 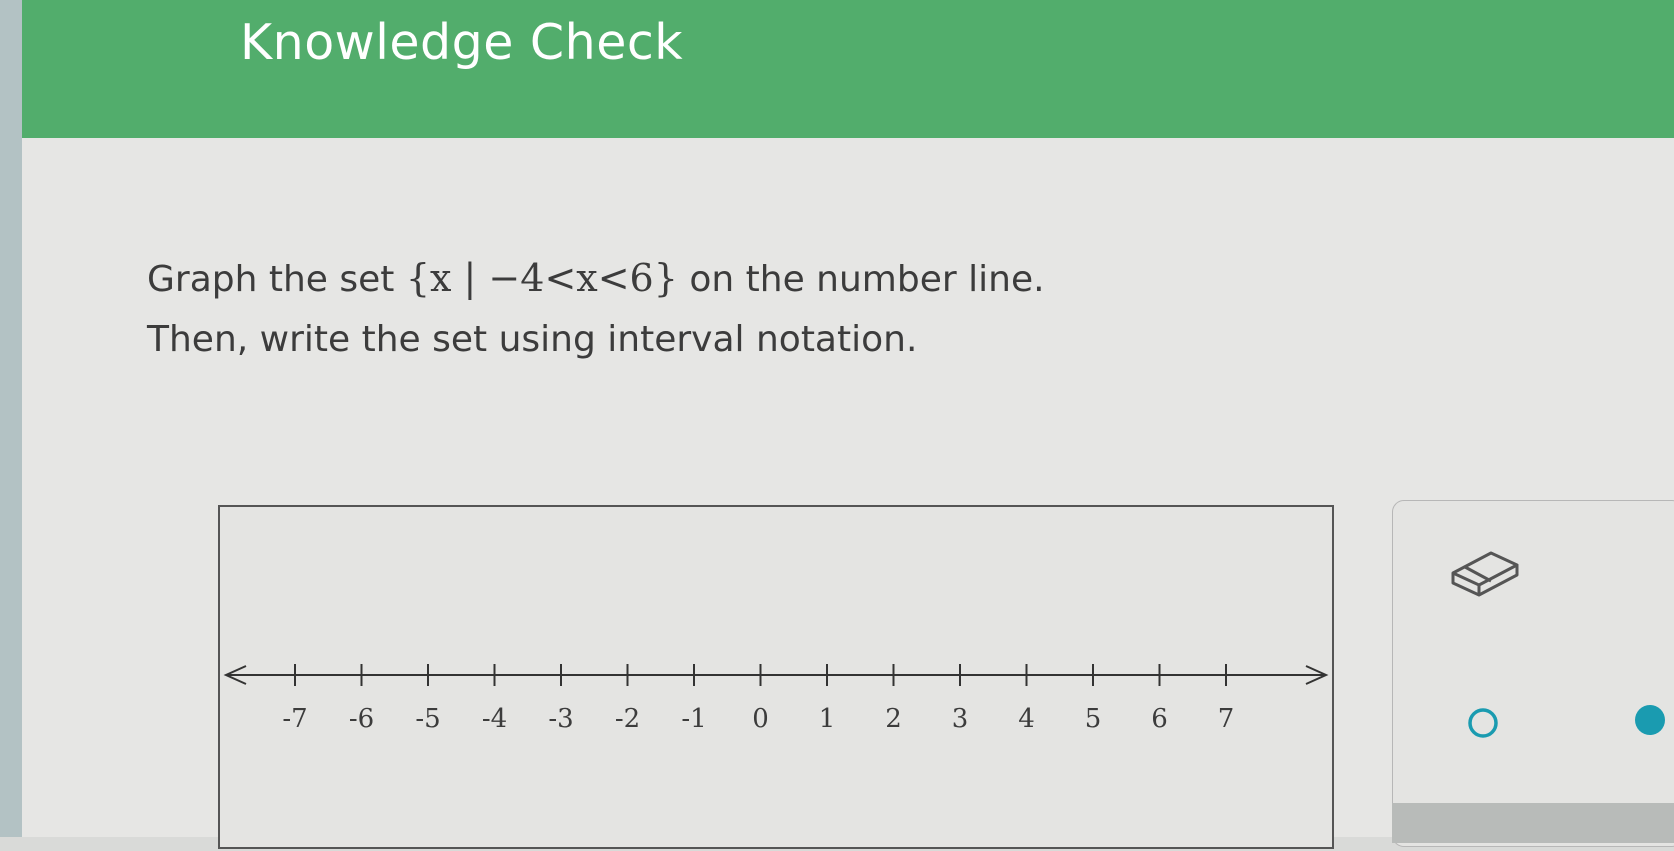 I want to click on tick-label: -3, so click(x=560, y=719).